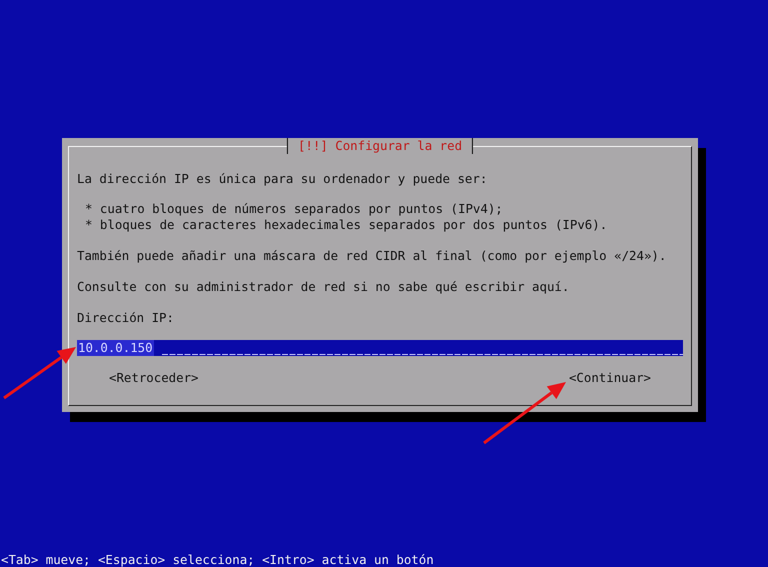 The image size is (768, 567). I want to click on paragraph-text: También puede añadir una máscara de red CIDR al final (como por ejemplo «/24»)., so click(372, 256).